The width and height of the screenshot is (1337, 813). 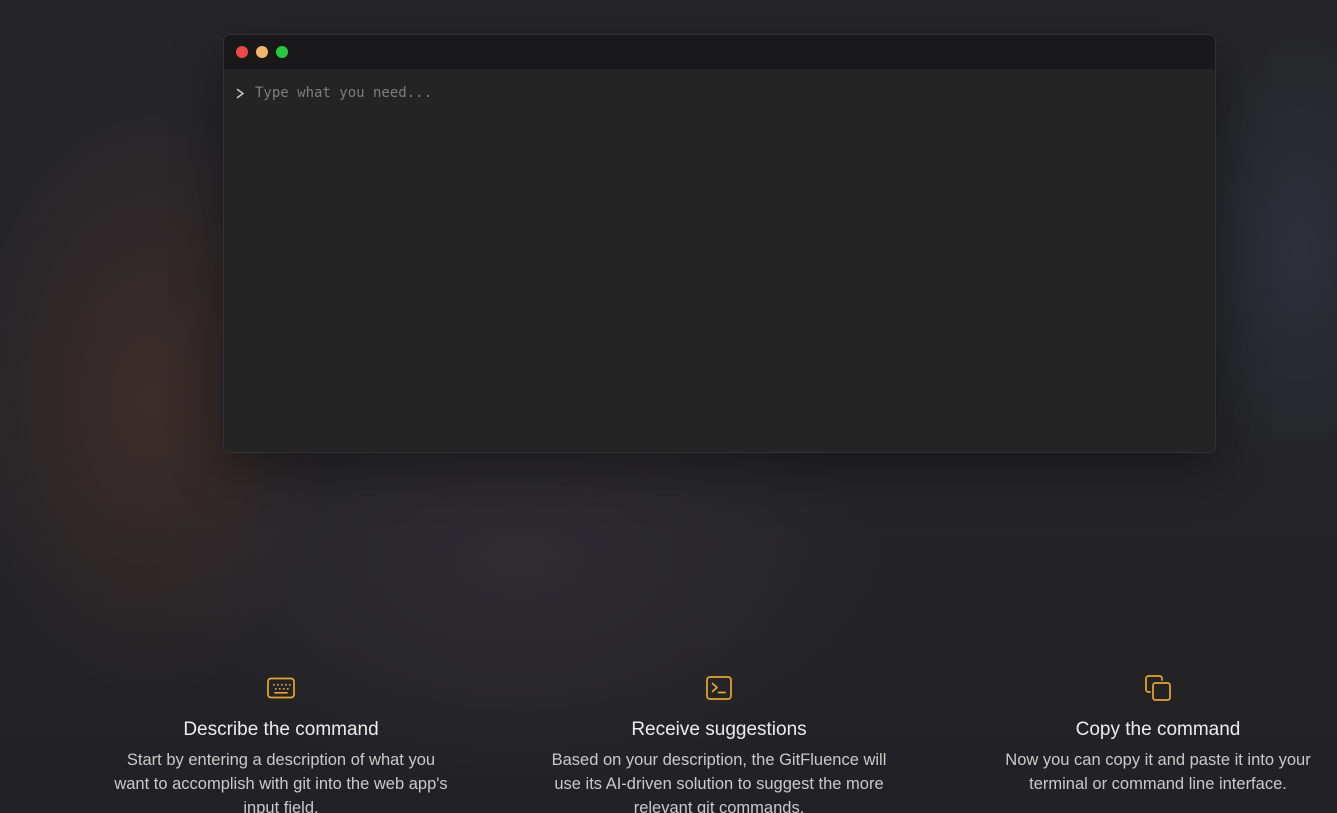 I want to click on feature-title: Describe the command, so click(x=281, y=729).